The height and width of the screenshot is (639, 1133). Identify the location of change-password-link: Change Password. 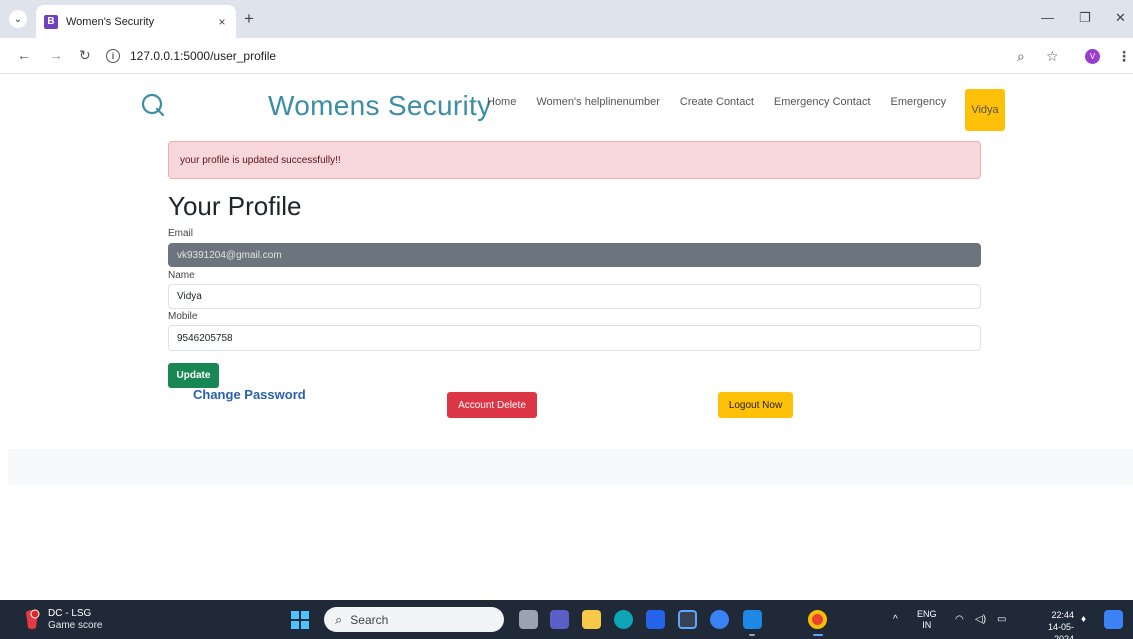
(249, 394).